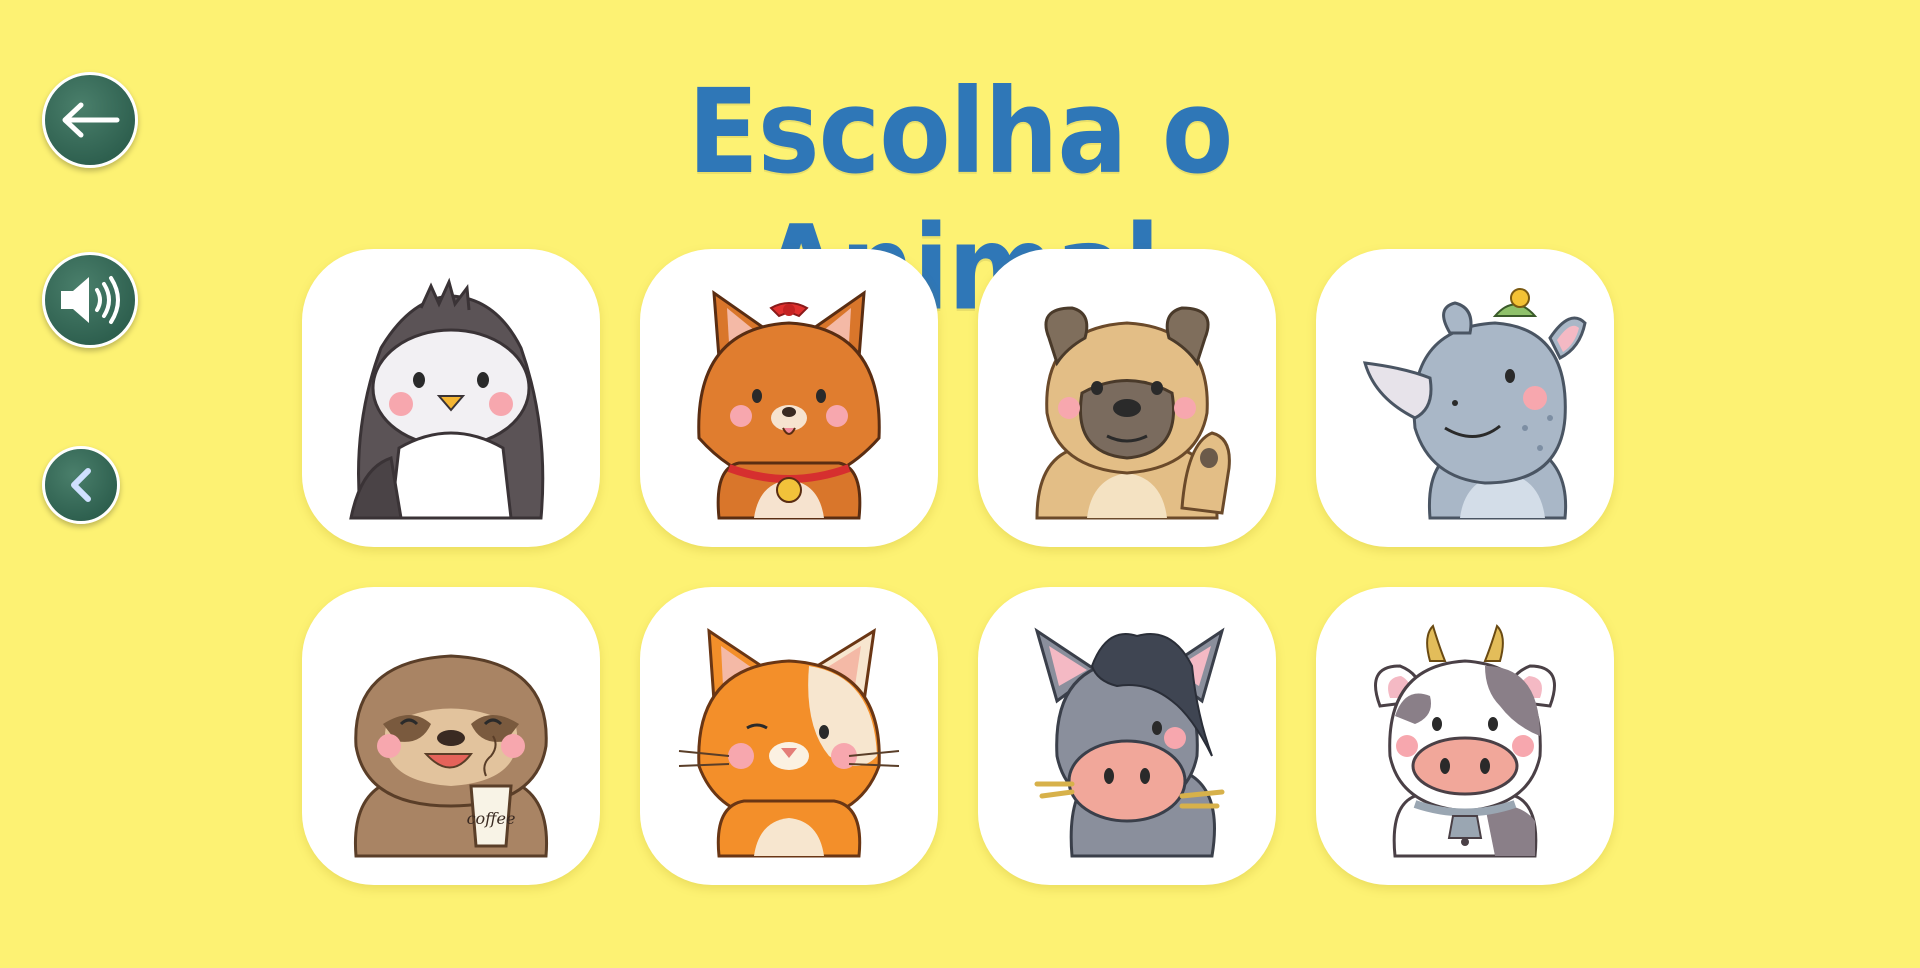  I want to click on speaker-icon, so click(90, 300).